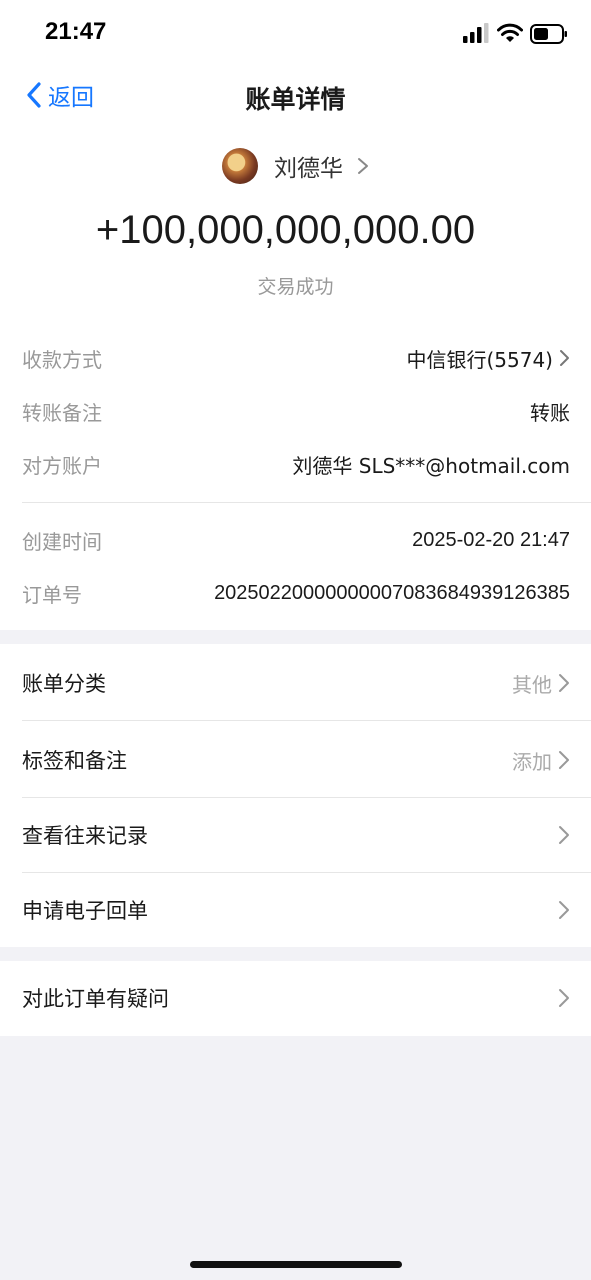  Describe the element at coordinates (62, 359) in the screenshot. I see `detail-label: 收款方式` at that location.